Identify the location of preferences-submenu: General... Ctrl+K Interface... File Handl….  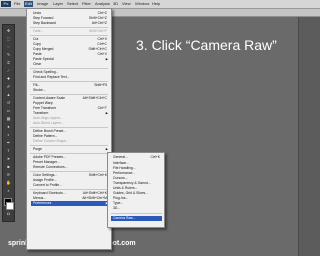
(136, 190).